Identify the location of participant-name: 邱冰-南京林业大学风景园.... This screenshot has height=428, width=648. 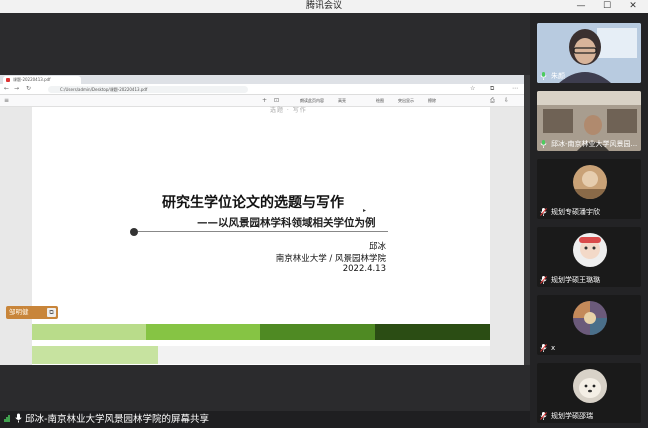
(594, 144).